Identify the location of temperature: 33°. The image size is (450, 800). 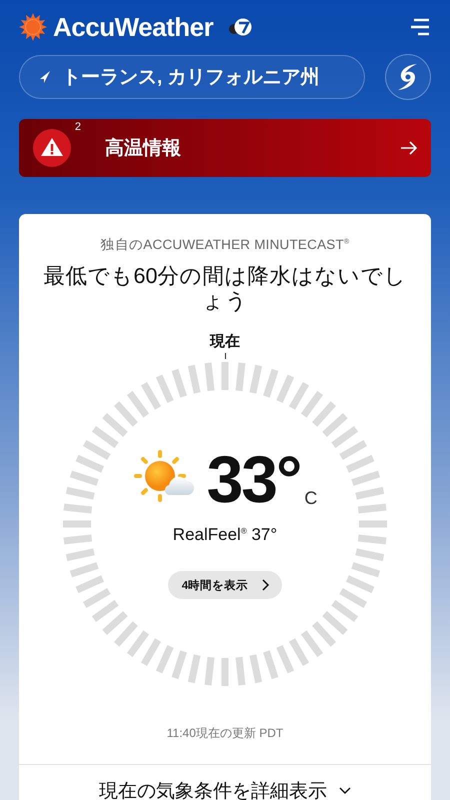
(253, 479).